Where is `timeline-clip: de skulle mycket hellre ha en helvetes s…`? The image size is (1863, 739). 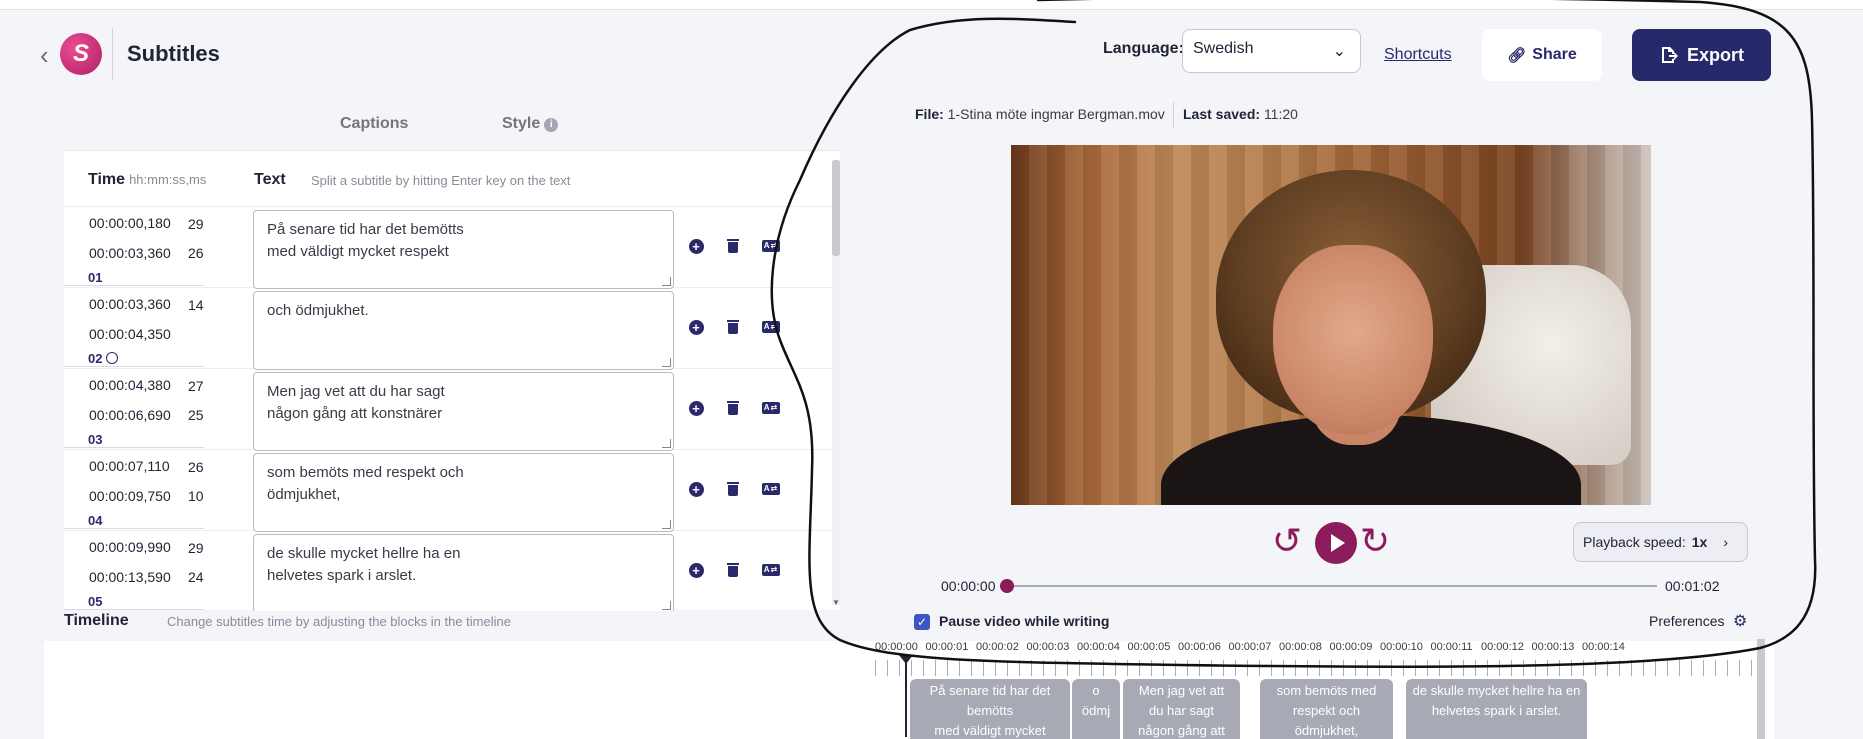 timeline-clip: de skulle mycket hellre ha en helvetes s… is located at coordinates (1496, 709).